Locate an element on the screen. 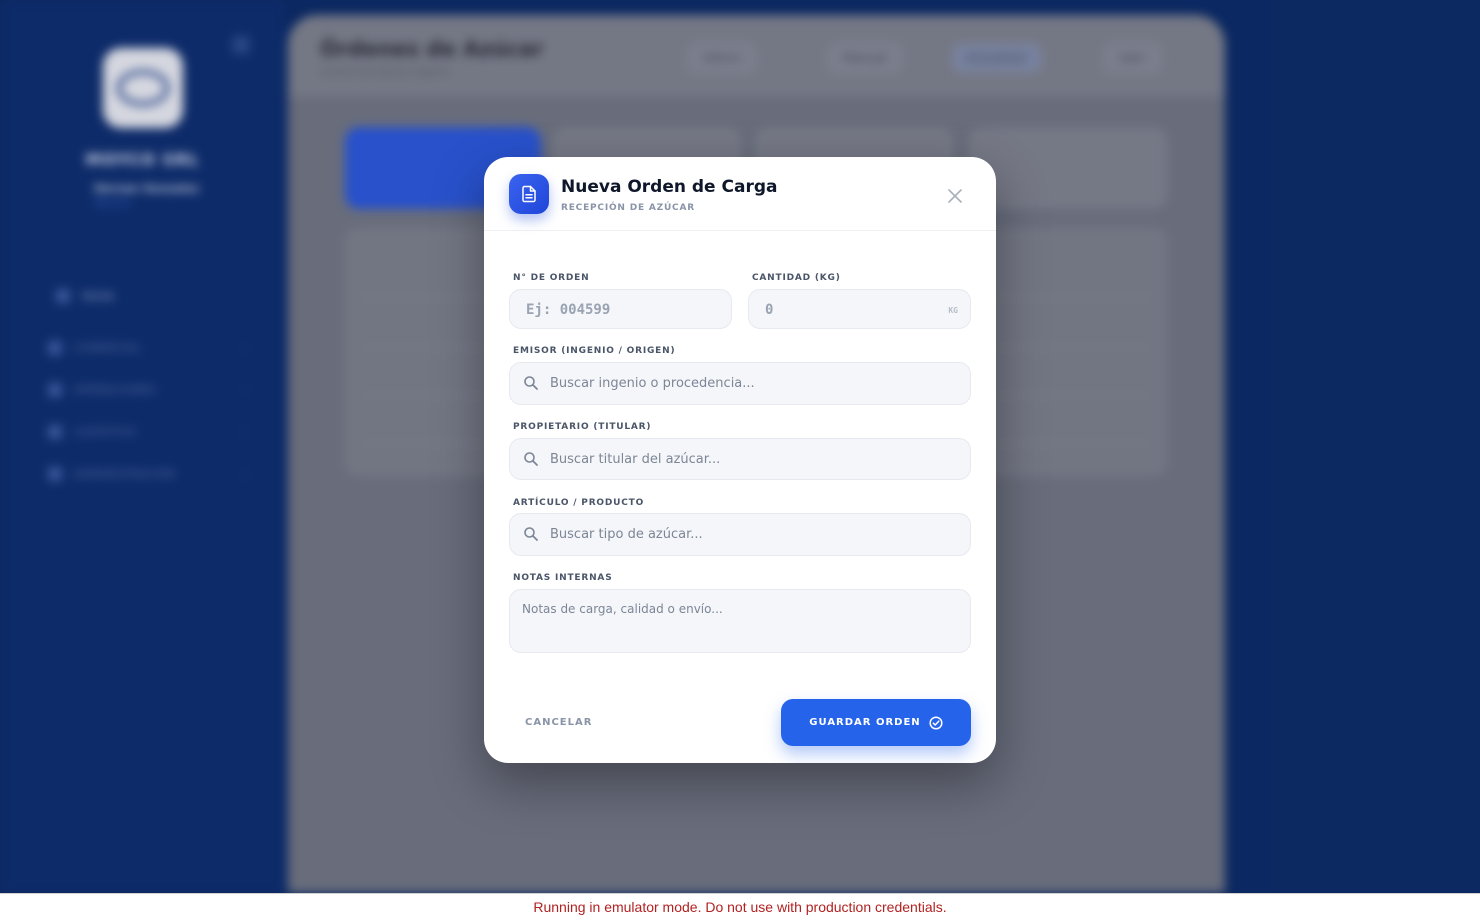 This screenshot has height=920, width=1480. quantity-label: CANTIDAD (KG) is located at coordinates (796, 278).